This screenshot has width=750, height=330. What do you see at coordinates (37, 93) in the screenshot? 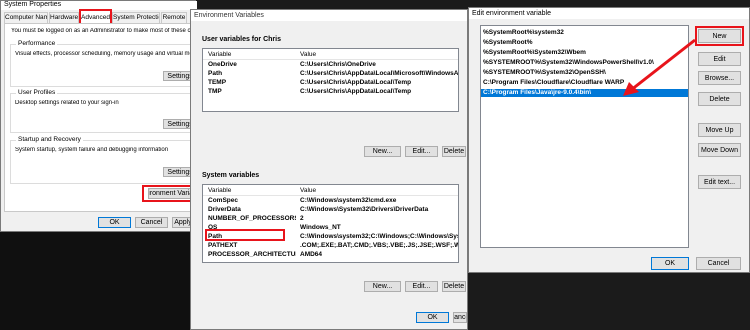
I see `user-profiles-title: User Profiles` at bounding box center [37, 93].